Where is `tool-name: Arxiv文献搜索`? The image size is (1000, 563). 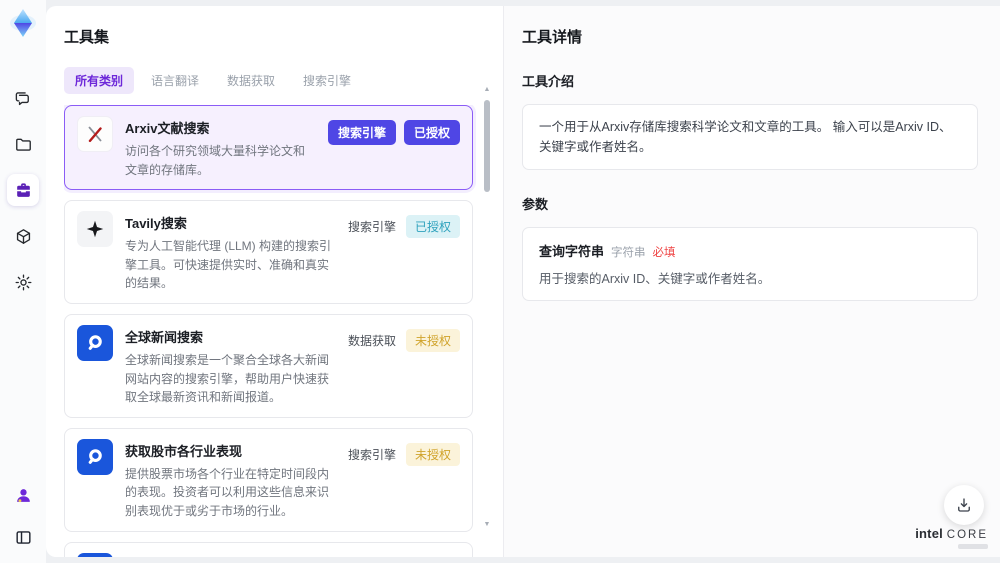
tool-name: Arxiv文献搜索 is located at coordinates (167, 128).